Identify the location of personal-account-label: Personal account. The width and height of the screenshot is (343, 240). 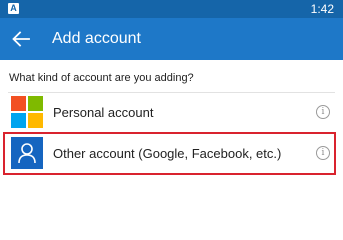
(103, 112).